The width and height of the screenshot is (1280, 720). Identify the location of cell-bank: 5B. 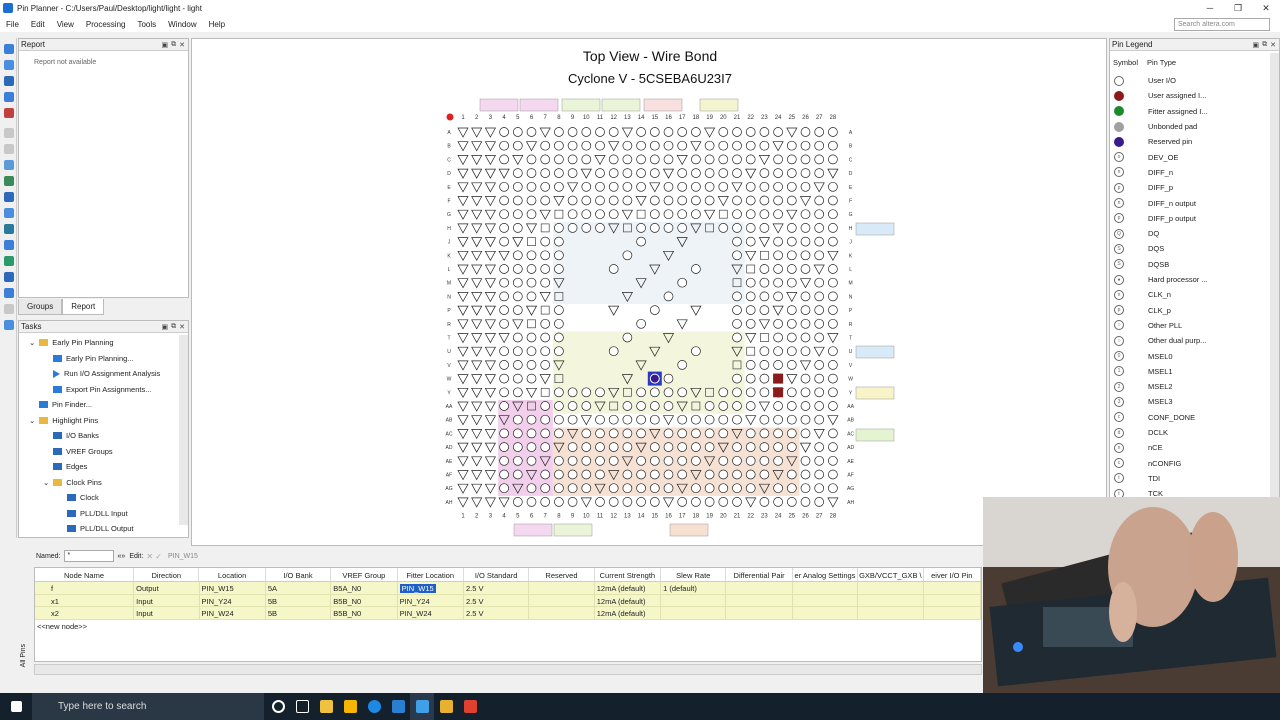
(299, 613).